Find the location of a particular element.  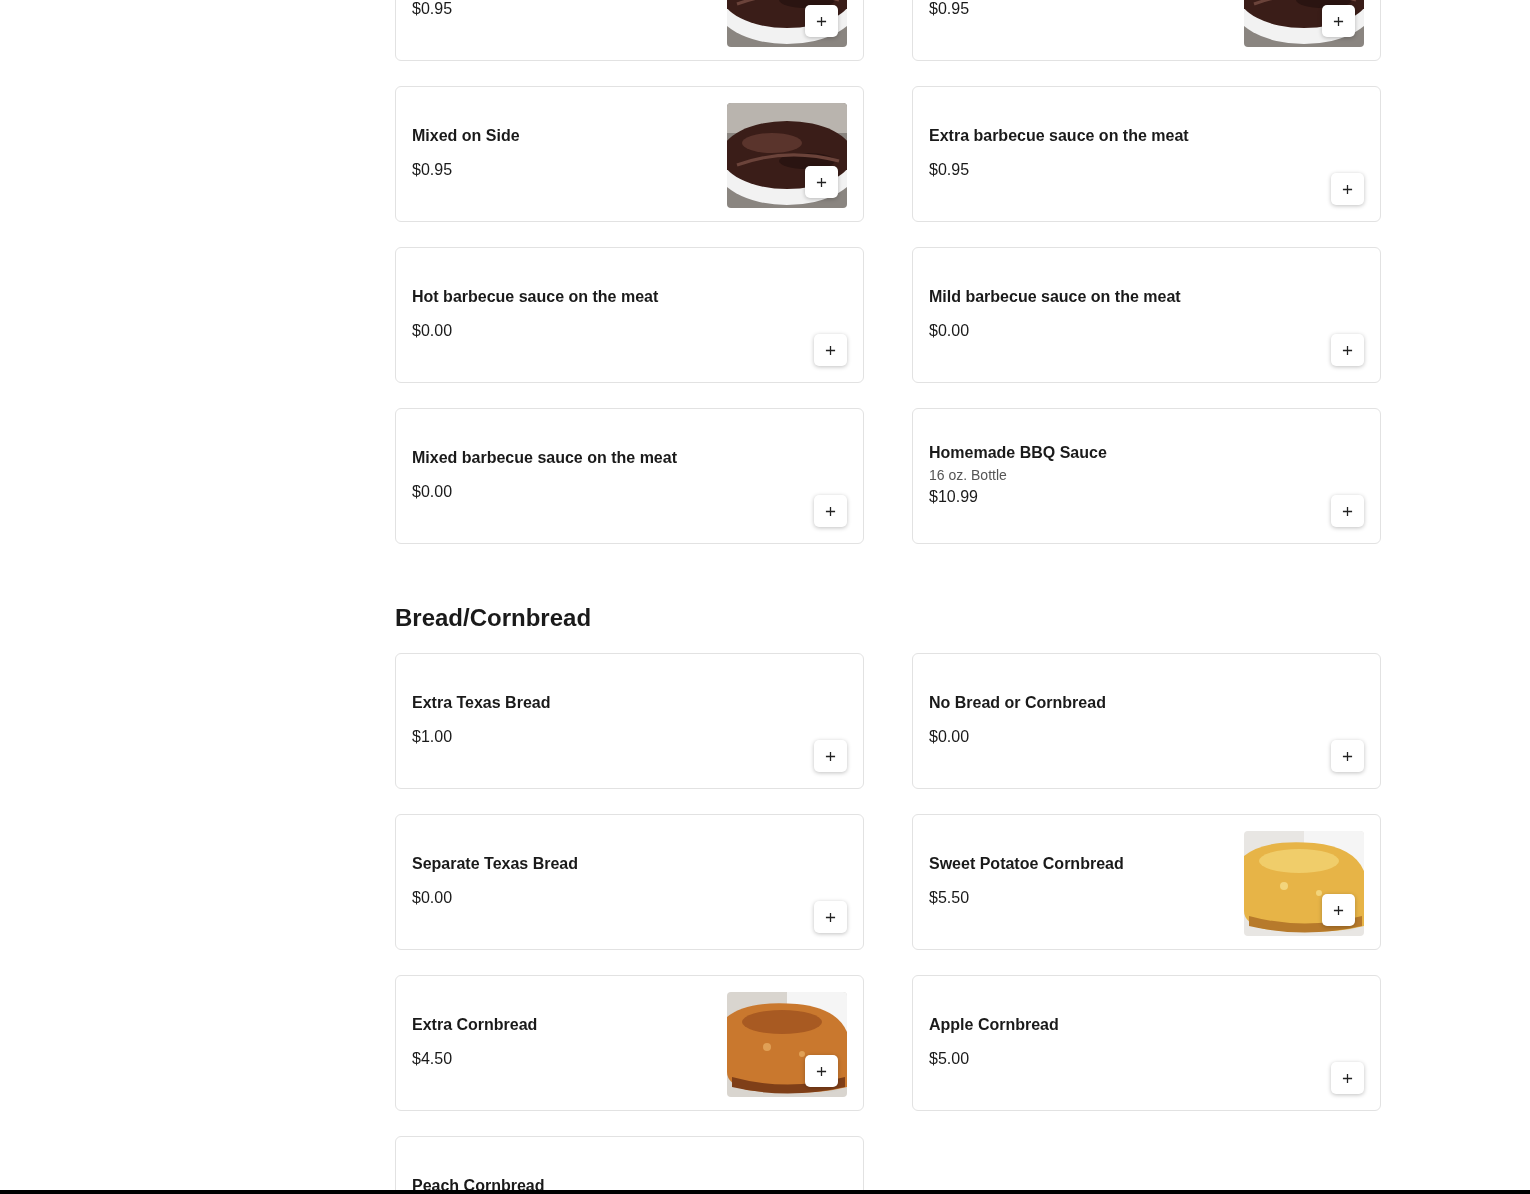

menu-item-card: Separate Texas Bread $0.00 is located at coordinates (629, 882).